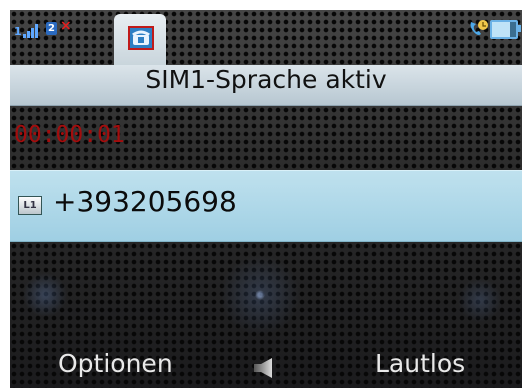 The width and height of the screenshot is (525, 390). I want to click on status-bar: 1 2 ×, so click(266, 37).